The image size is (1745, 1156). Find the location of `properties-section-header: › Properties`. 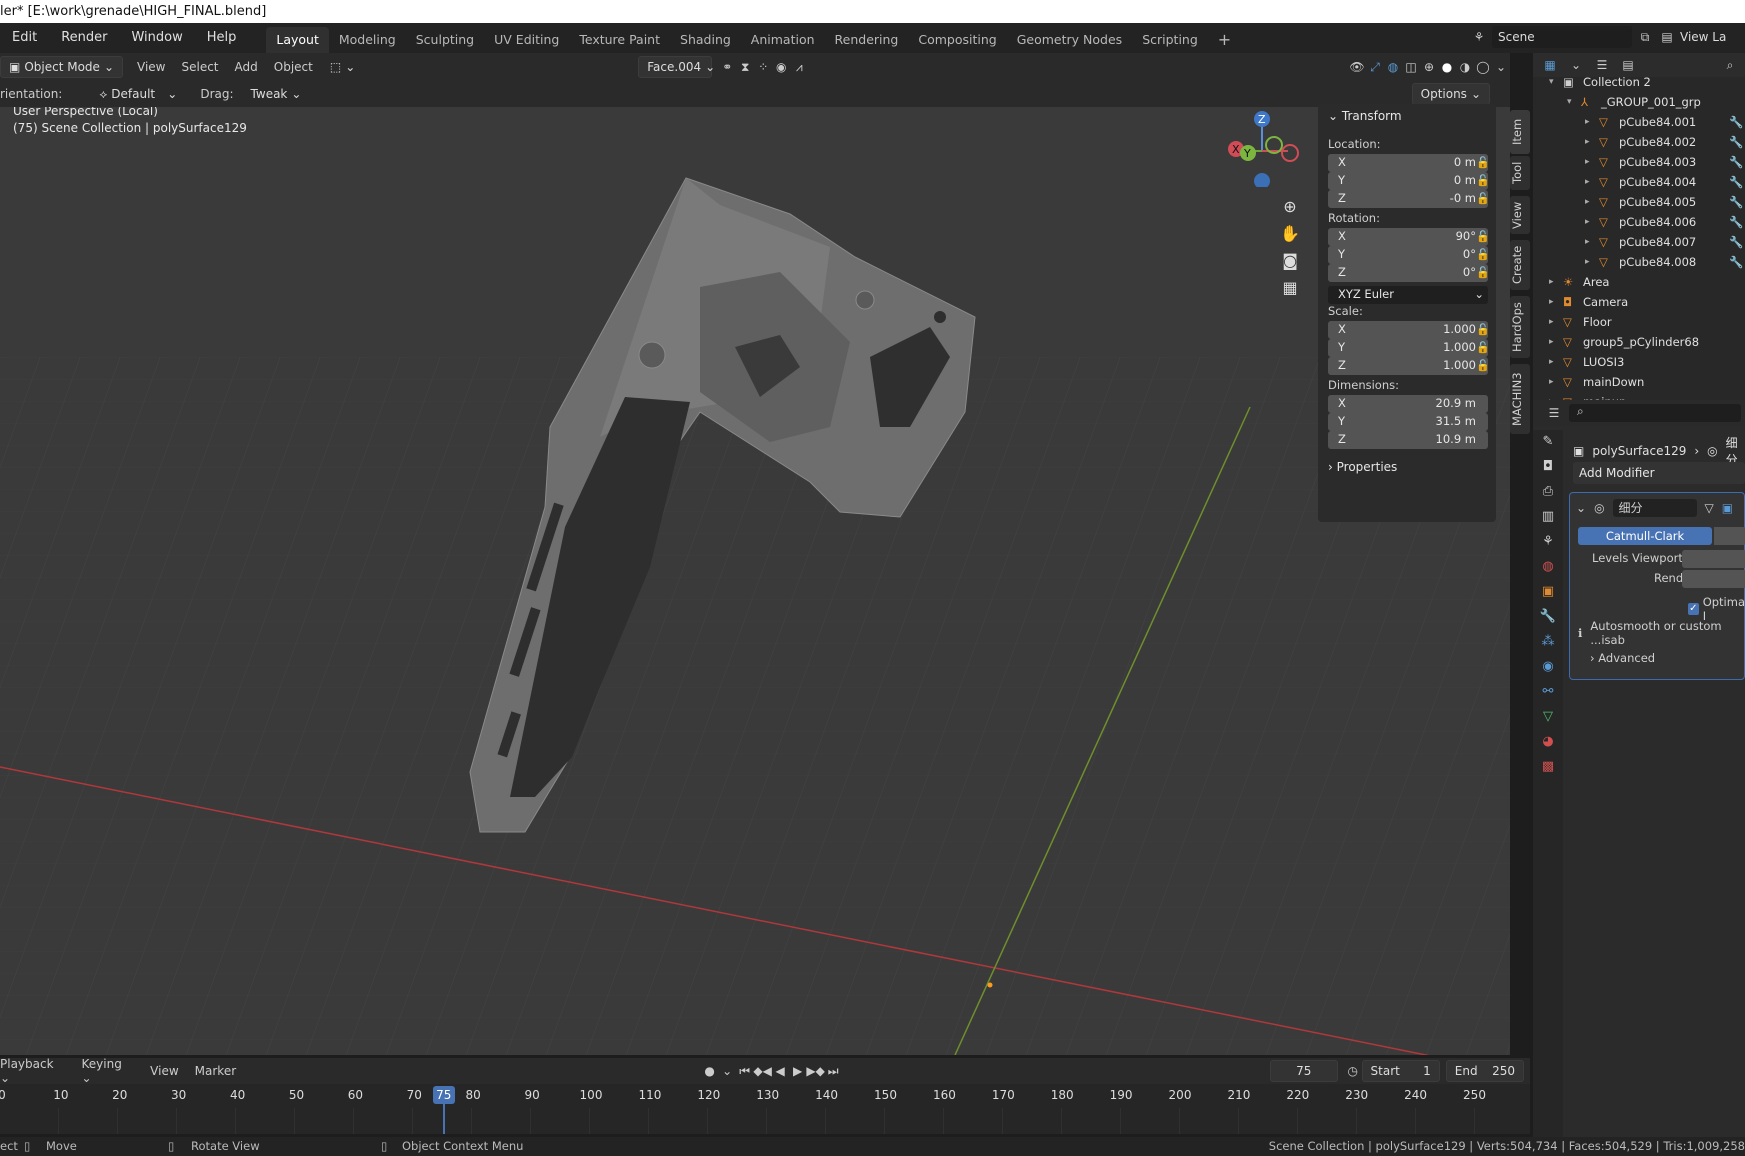

properties-section-header: › Properties is located at coordinates (1362, 467).